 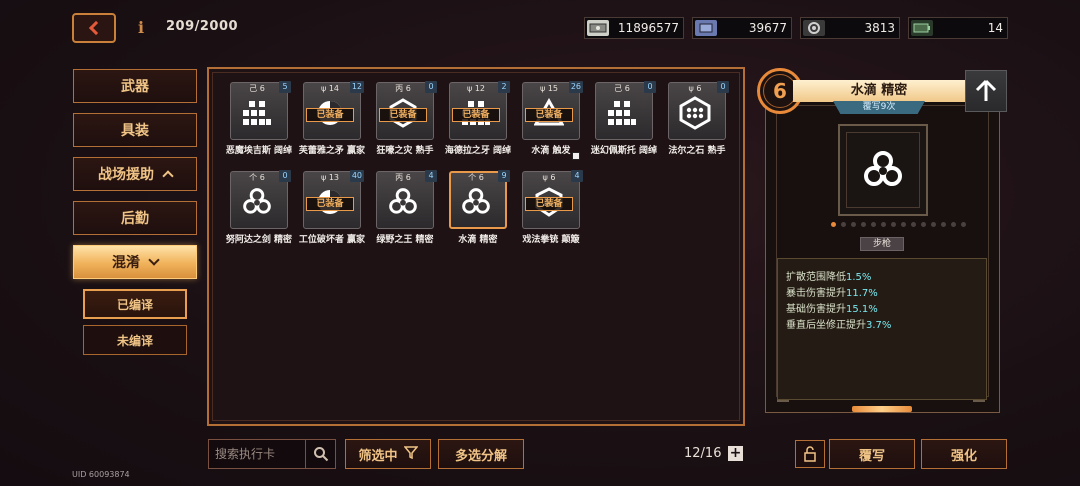 What do you see at coordinates (882, 409) in the screenshot?
I see `panel-glow` at bounding box center [882, 409].